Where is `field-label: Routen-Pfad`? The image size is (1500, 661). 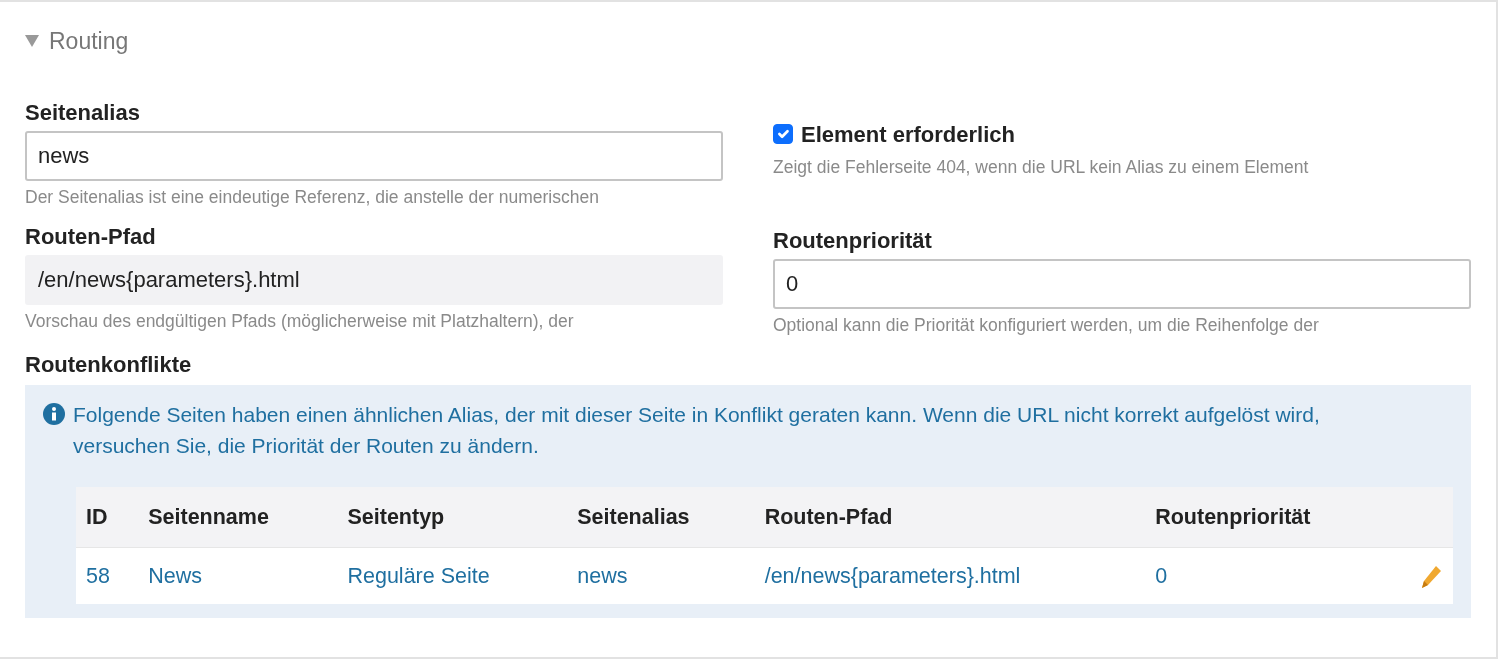
field-label: Routen-Pfad is located at coordinates (91, 236).